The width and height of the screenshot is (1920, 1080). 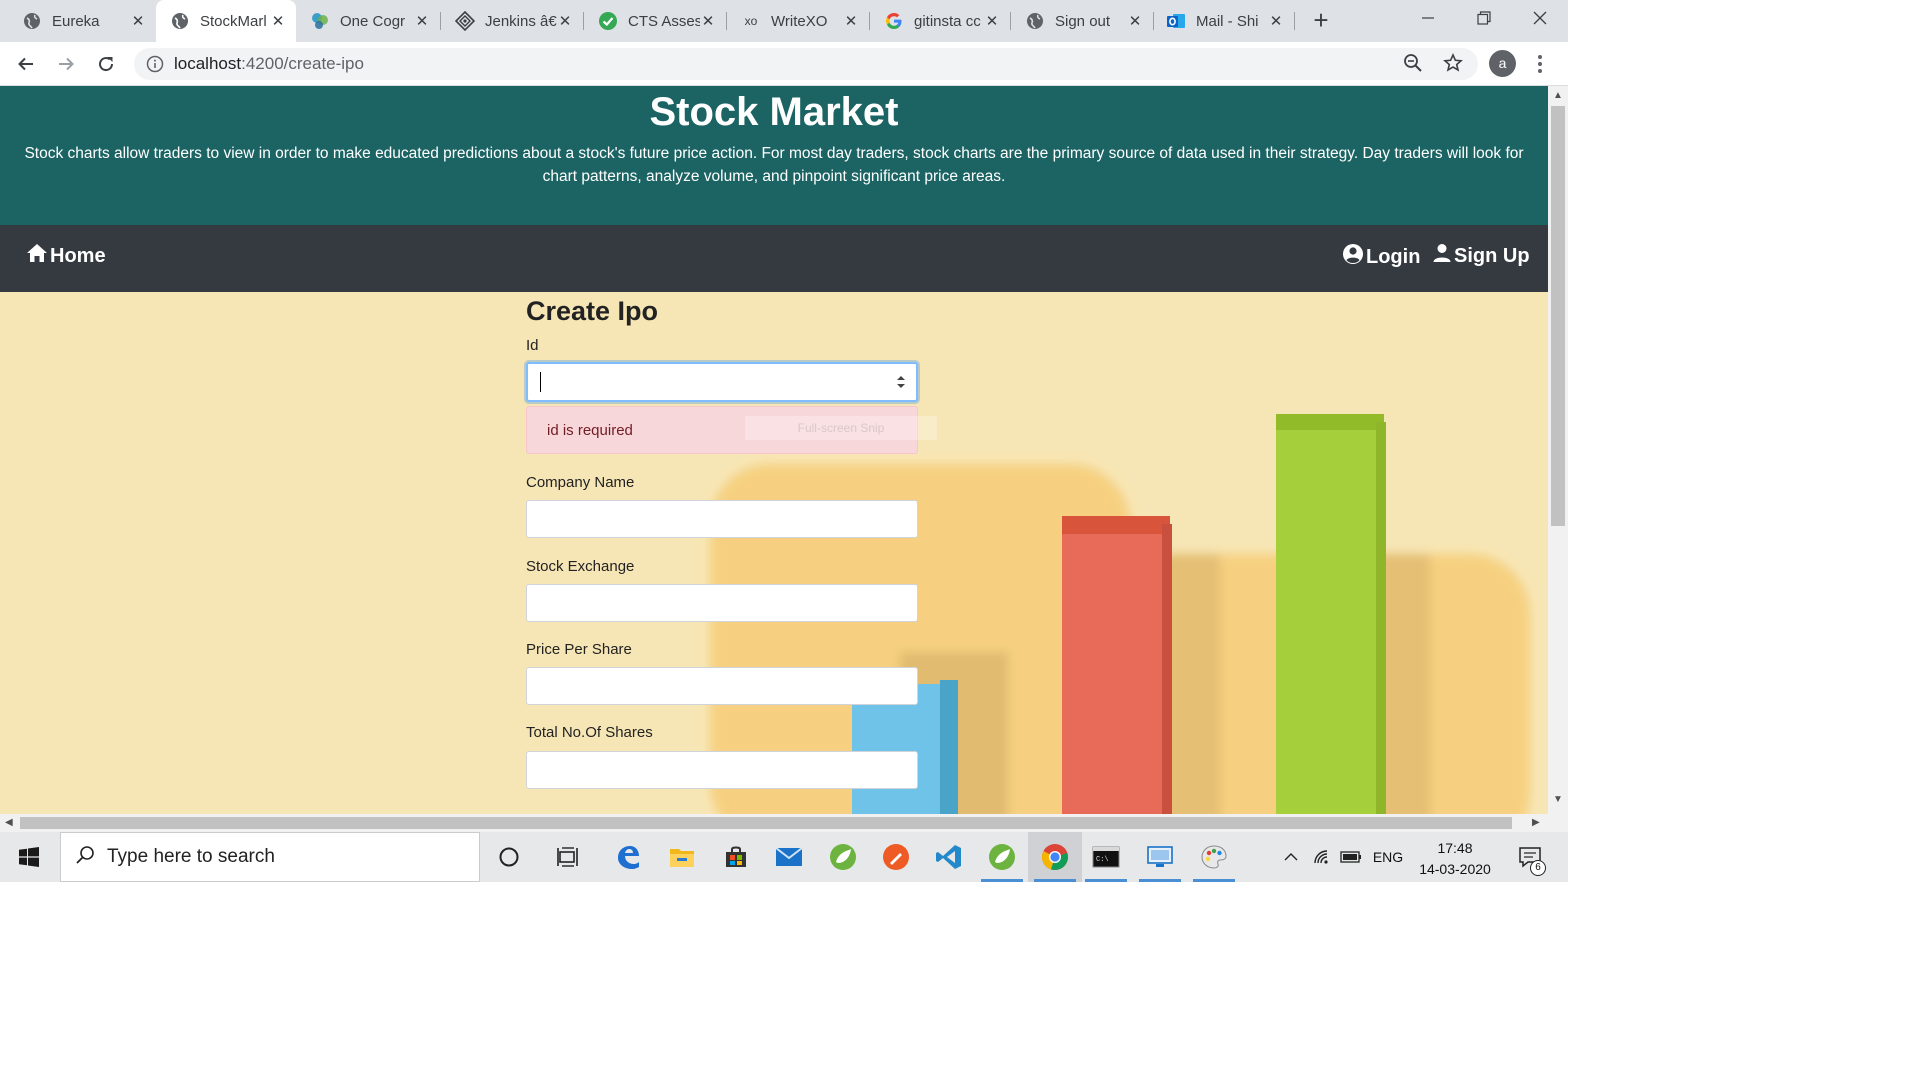 What do you see at coordinates (774, 258) in the screenshot?
I see `main-navbar: Home Login Sign Up` at bounding box center [774, 258].